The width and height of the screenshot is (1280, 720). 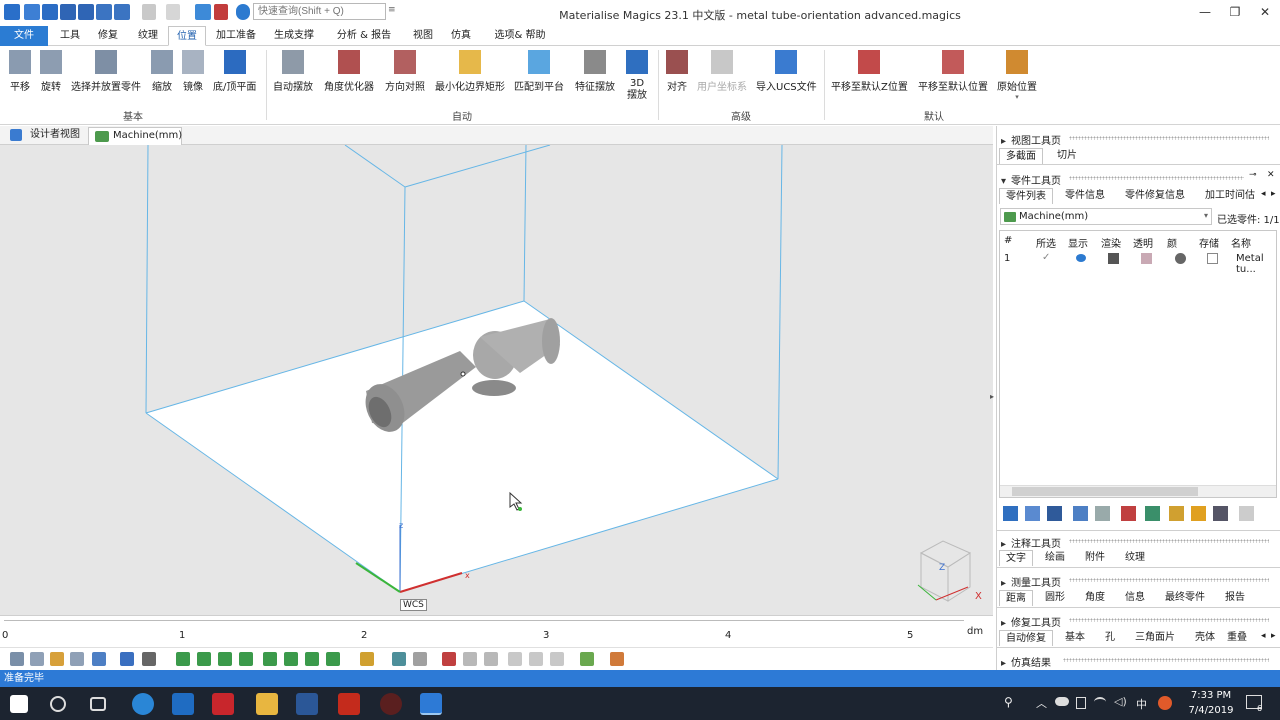 I want to click on onedrive-icon, so click(x=1062, y=701).